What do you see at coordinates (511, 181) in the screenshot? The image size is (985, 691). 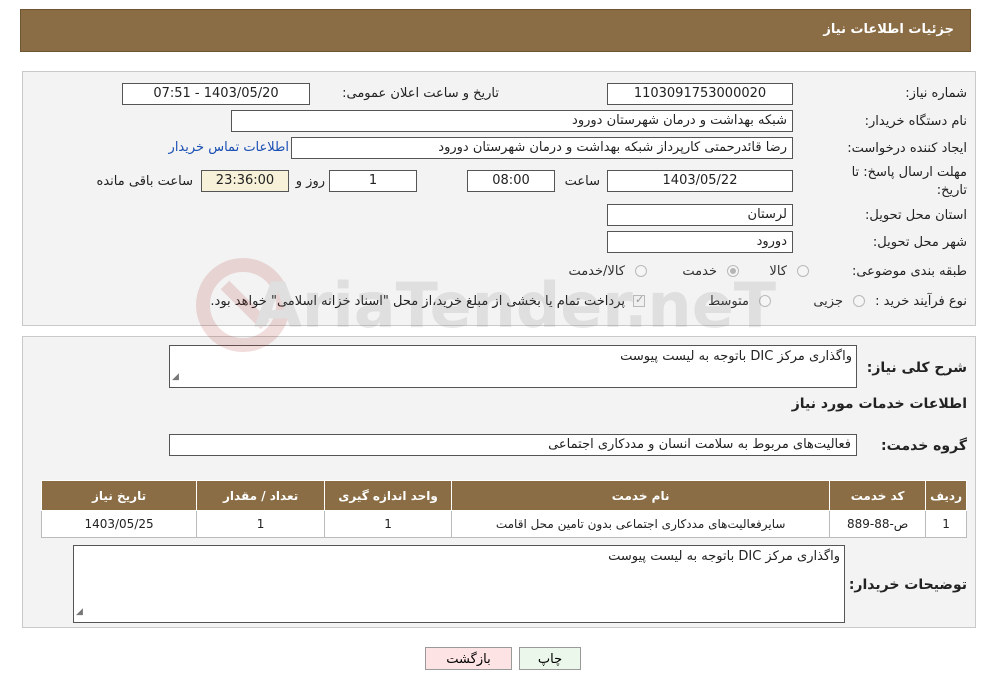 I see `deadline-time-field: 08:00` at bounding box center [511, 181].